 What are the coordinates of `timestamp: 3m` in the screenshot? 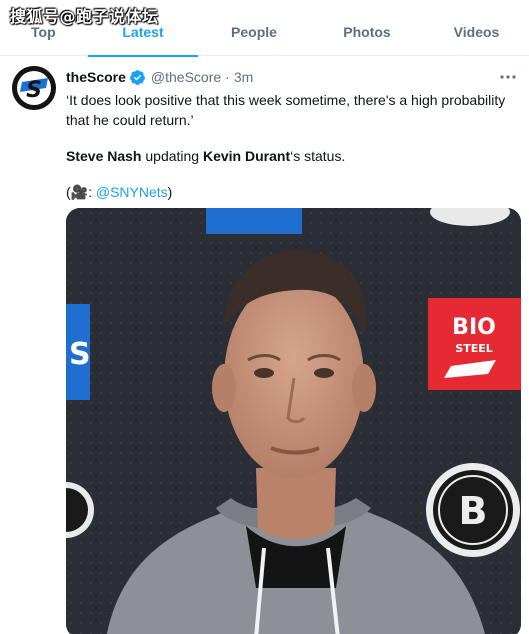 It's located at (243, 77).